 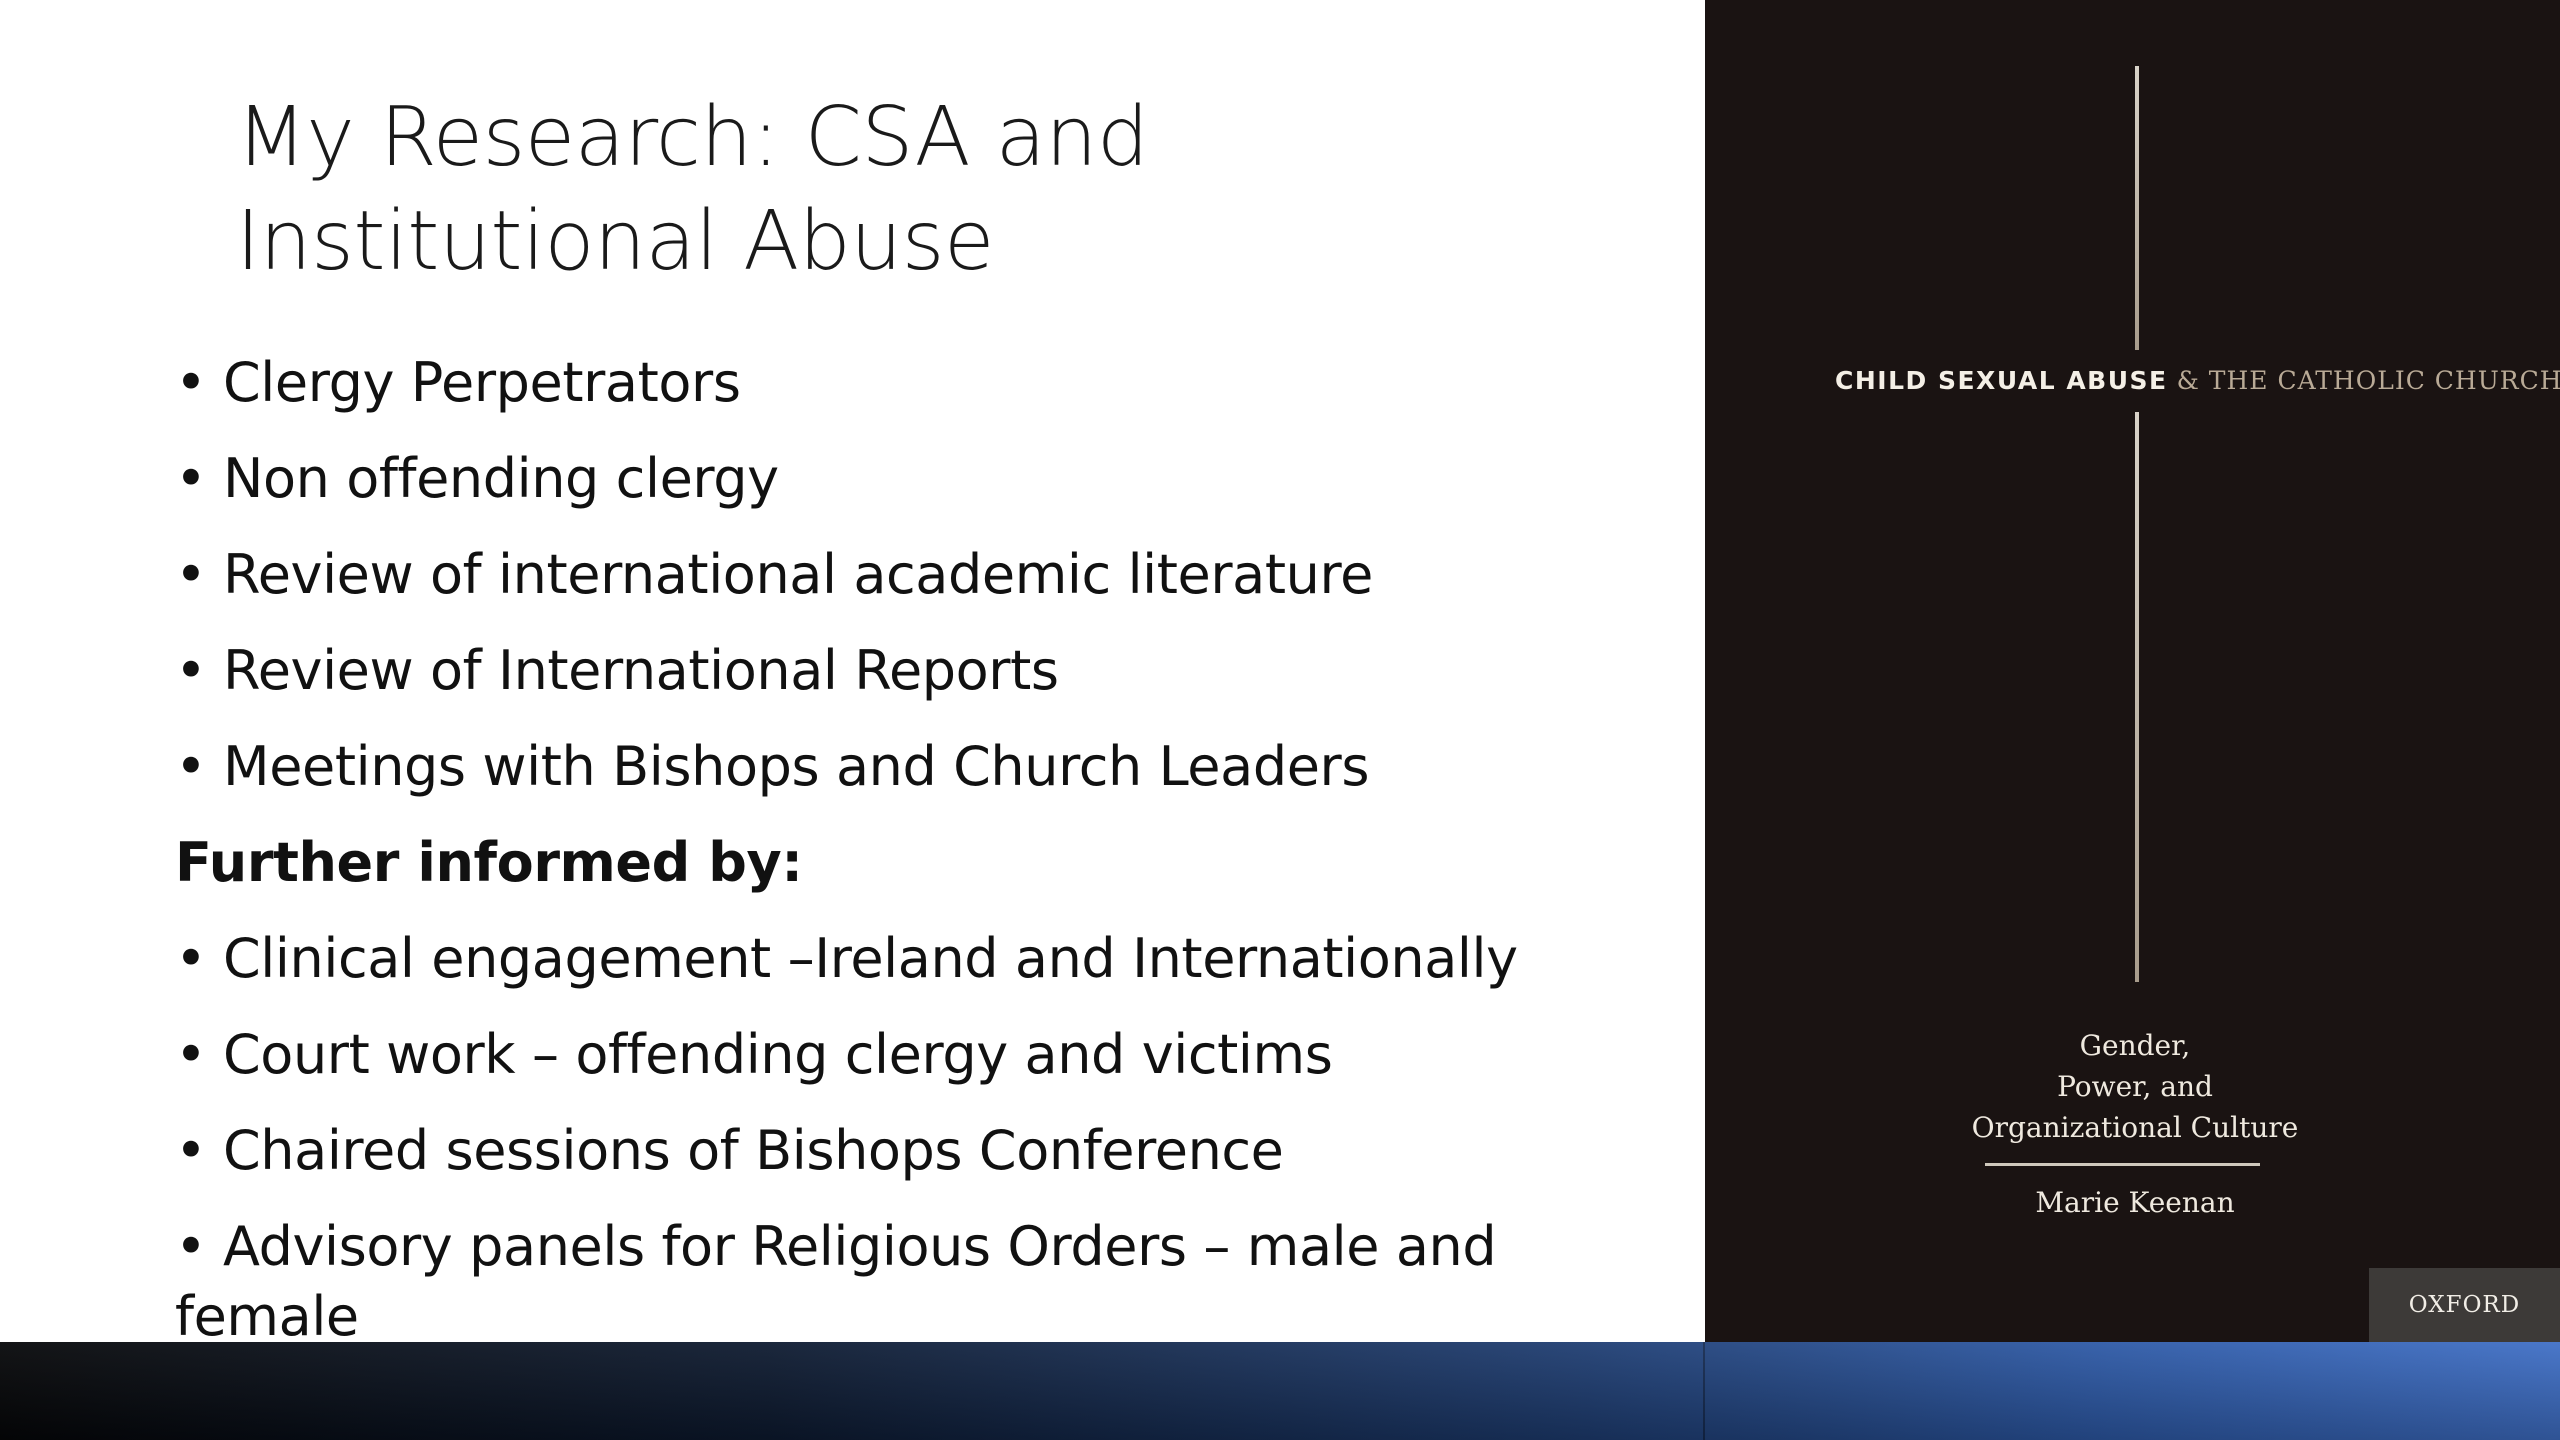 I want to click on book-subtitle-line-1: Gender,, so click(x=2135, y=1045).